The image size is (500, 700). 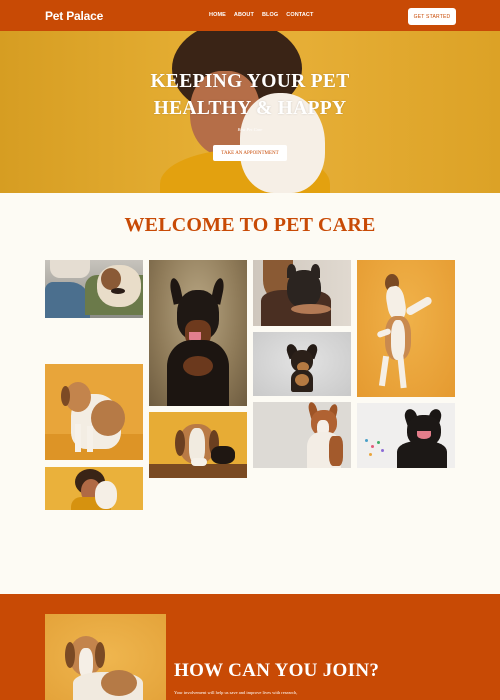 I want to click on photo-black-french-bulldog, so click(x=406, y=435).